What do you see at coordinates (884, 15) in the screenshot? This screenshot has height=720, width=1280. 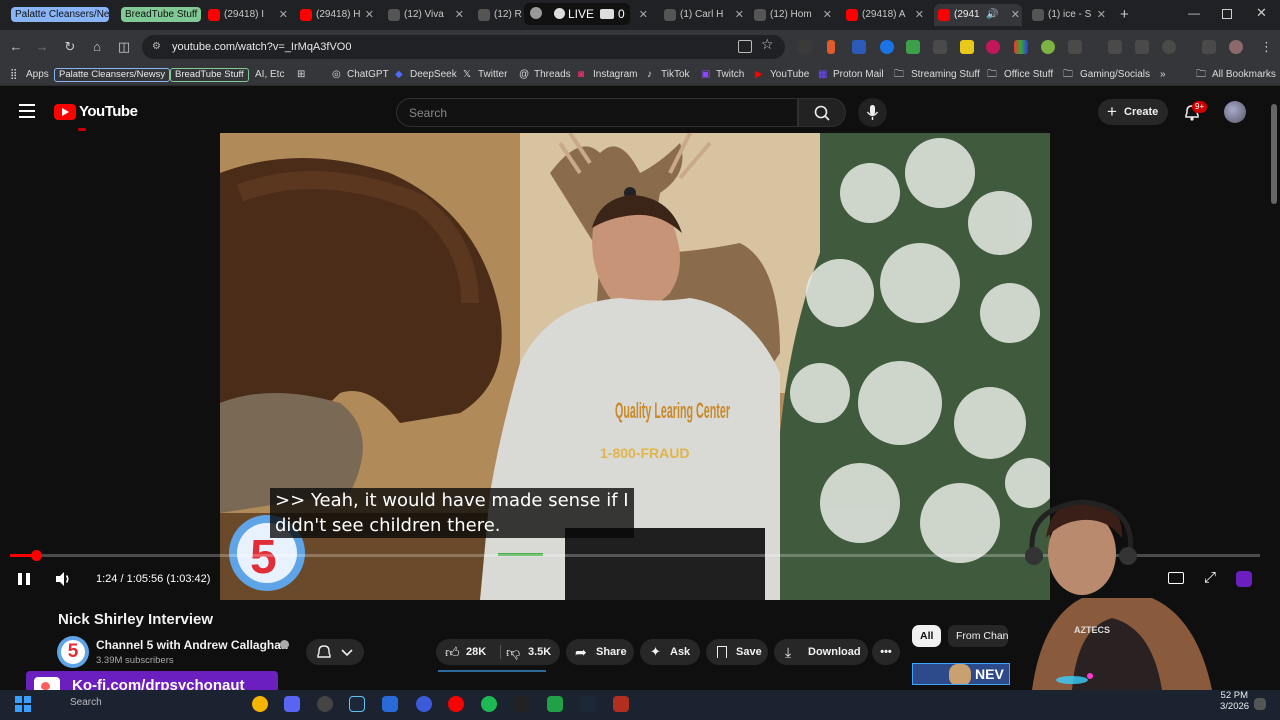 I see `tab-7: (29418) A ✕` at bounding box center [884, 15].